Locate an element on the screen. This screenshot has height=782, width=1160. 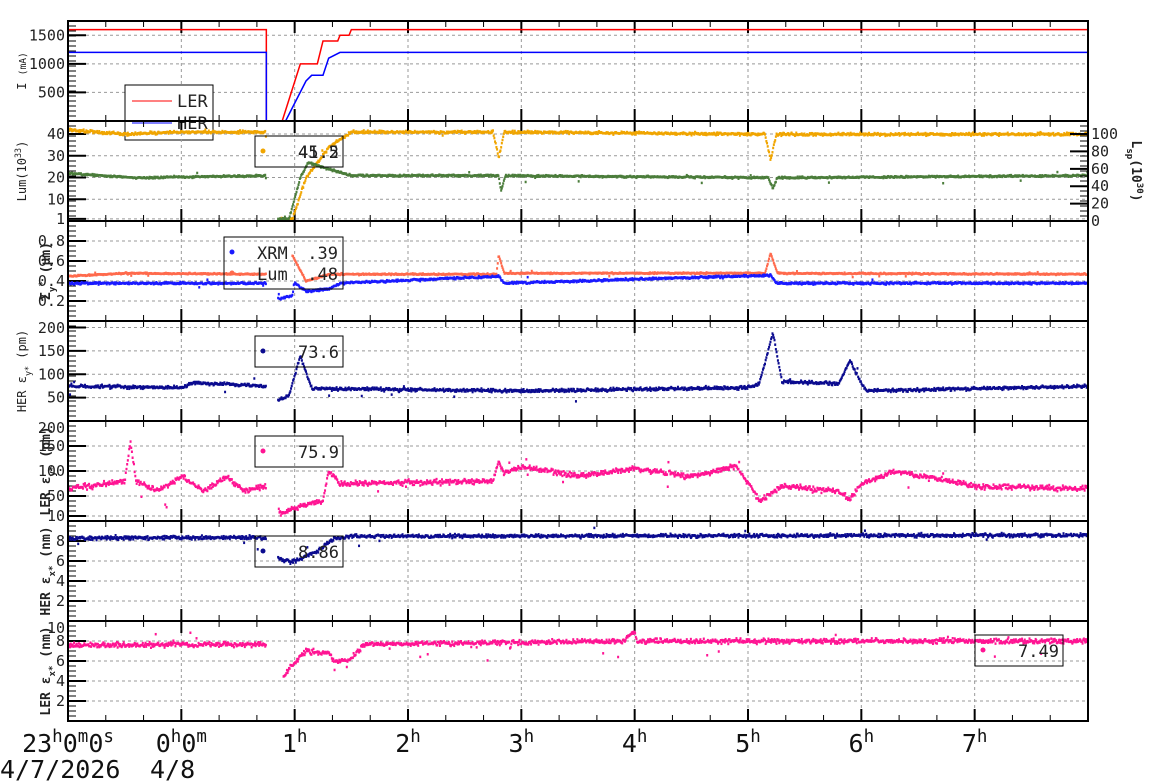
y2-tick-label: 60 is located at coordinates (1100, 169).